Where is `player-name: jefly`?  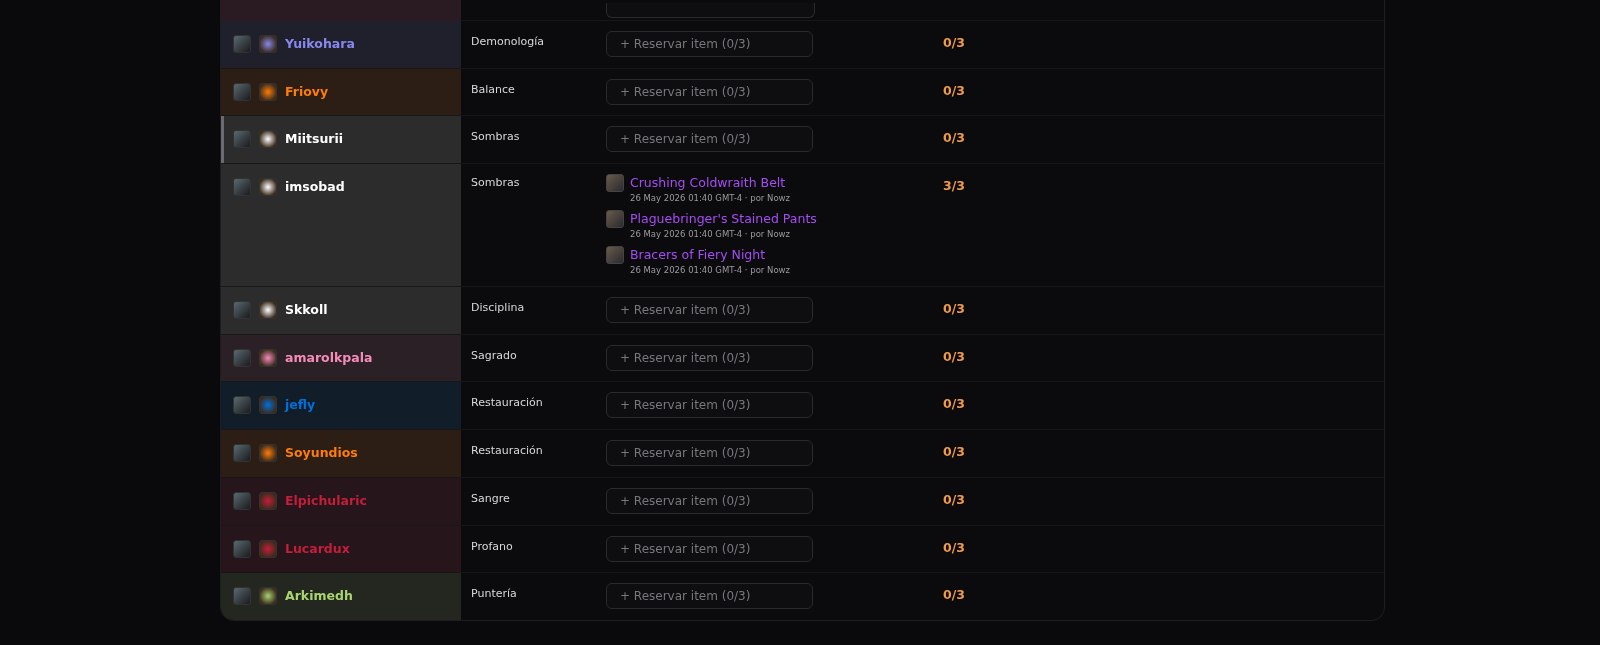 player-name: jefly is located at coordinates (300, 405).